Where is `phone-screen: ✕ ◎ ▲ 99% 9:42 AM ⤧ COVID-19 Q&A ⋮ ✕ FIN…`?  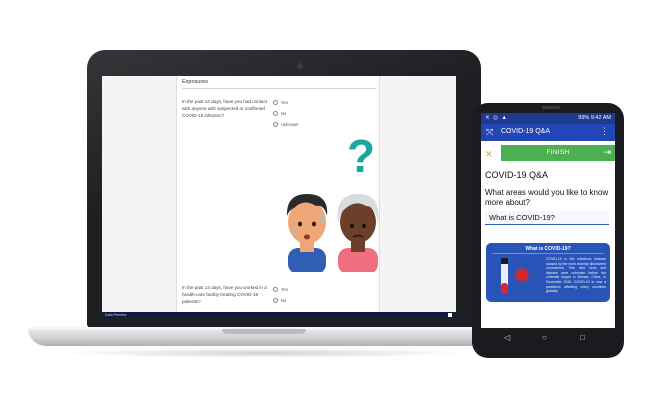
phone-screen: ✕ ◎ ▲ 99% 9:42 AM ⤧ COVID-19 Q&A ⋮ ✕ FIN… is located at coordinates (548, 220).